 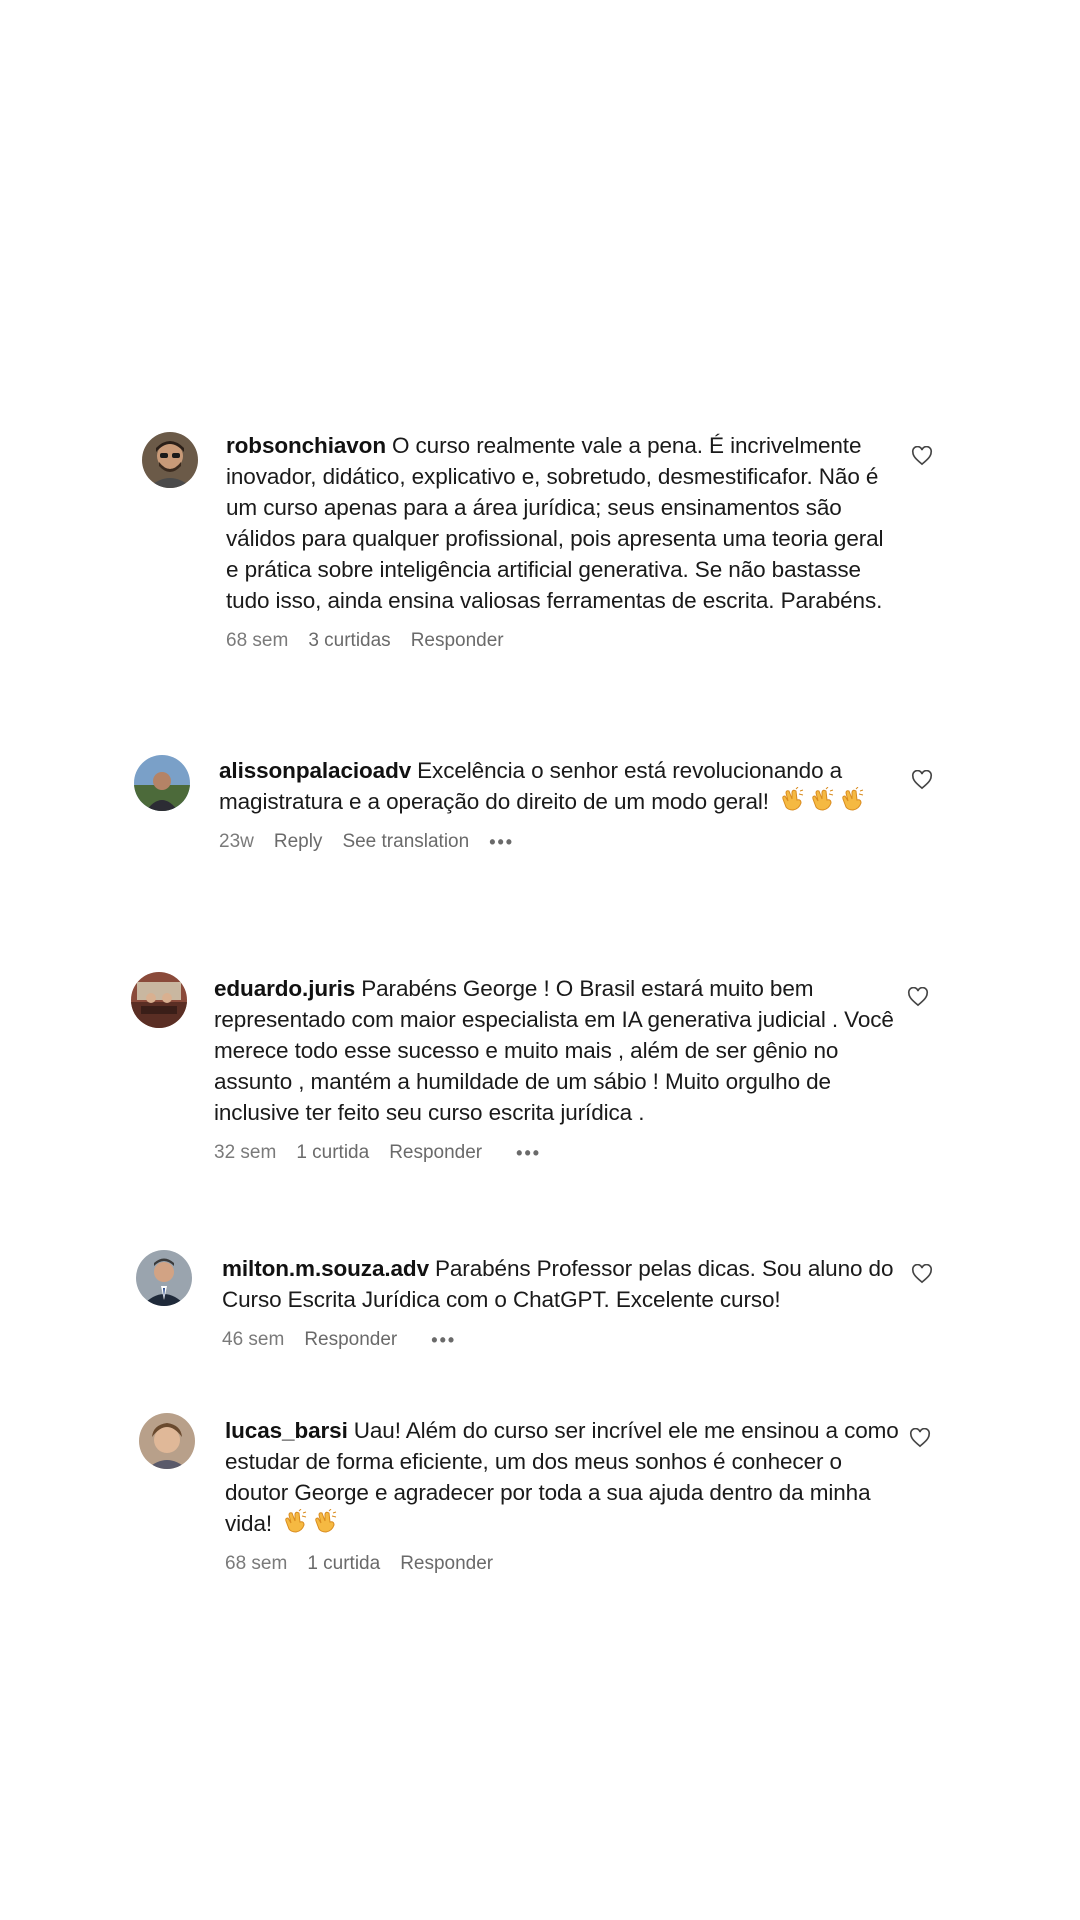 What do you see at coordinates (253, 1339) in the screenshot?
I see `timestamp: 46 sem` at bounding box center [253, 1339].